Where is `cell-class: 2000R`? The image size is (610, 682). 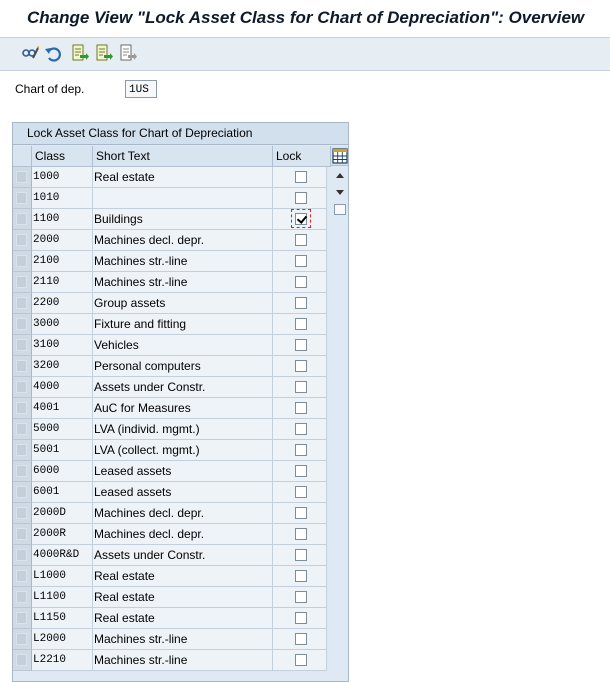 cell-class: 2000R is located at coordinates (62, 534).